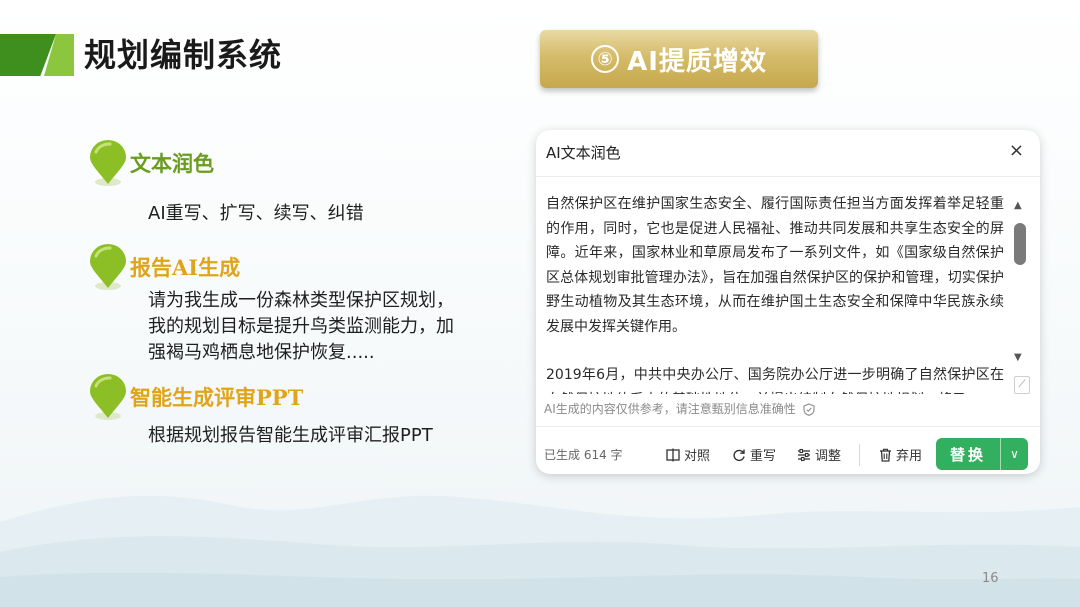 This screenshot has width=1080, height=607. What do you see at coordinates (605, 59) in the screenshot?
I see `badge-number: ⑤` at bounding box center [605, 59].